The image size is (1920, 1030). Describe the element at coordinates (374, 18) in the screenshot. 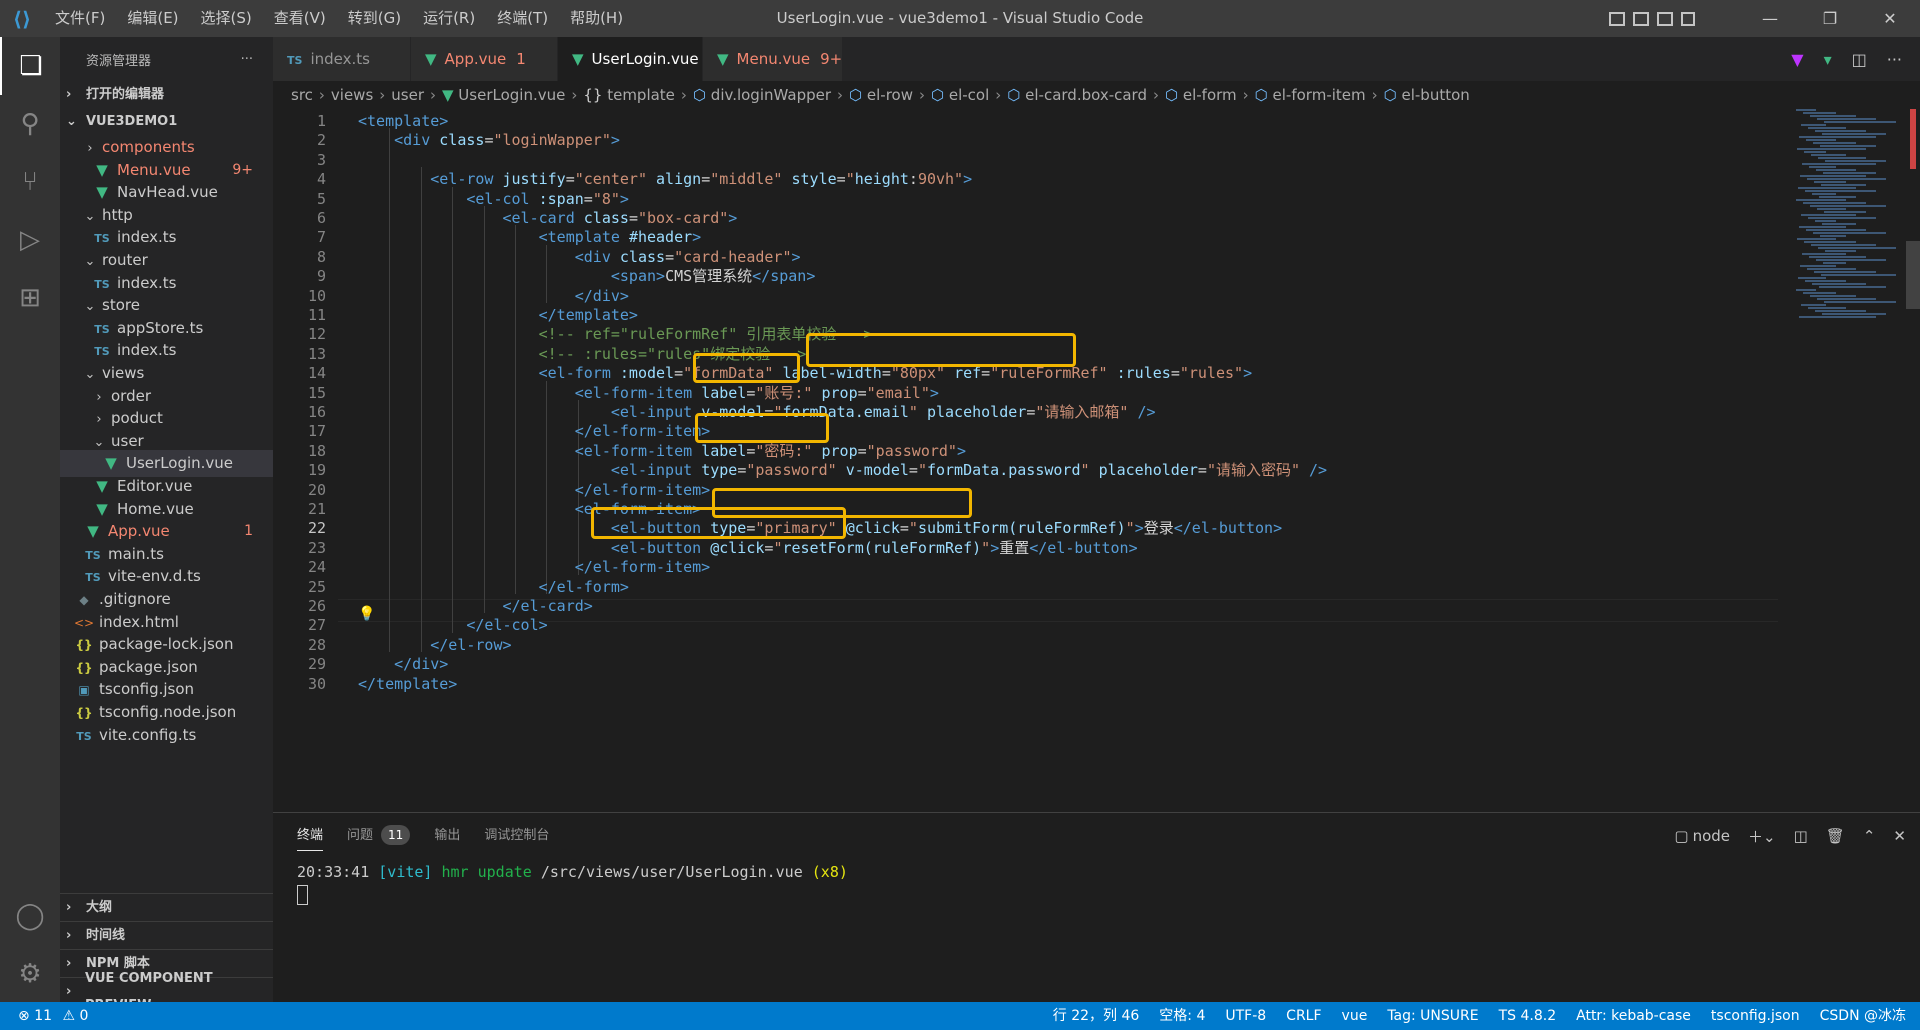

I see `menu-item: 转到(G)` at that location.